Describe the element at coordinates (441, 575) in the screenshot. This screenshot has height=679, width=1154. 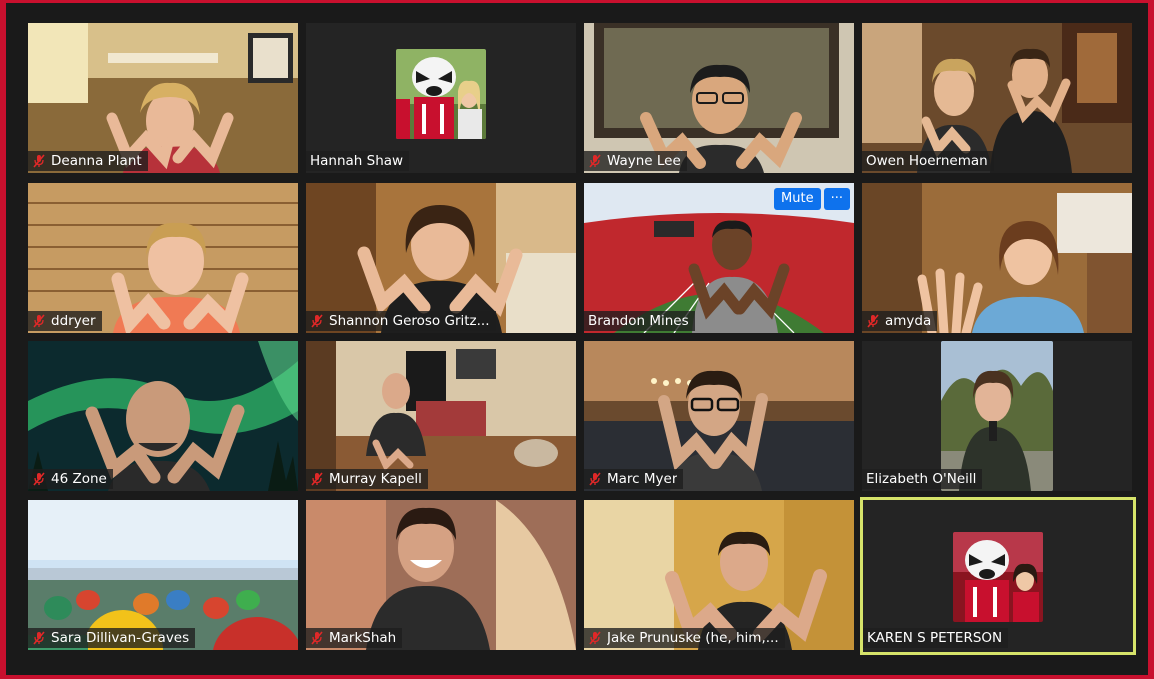
I see `participant-tile: MarkShah` at that location.